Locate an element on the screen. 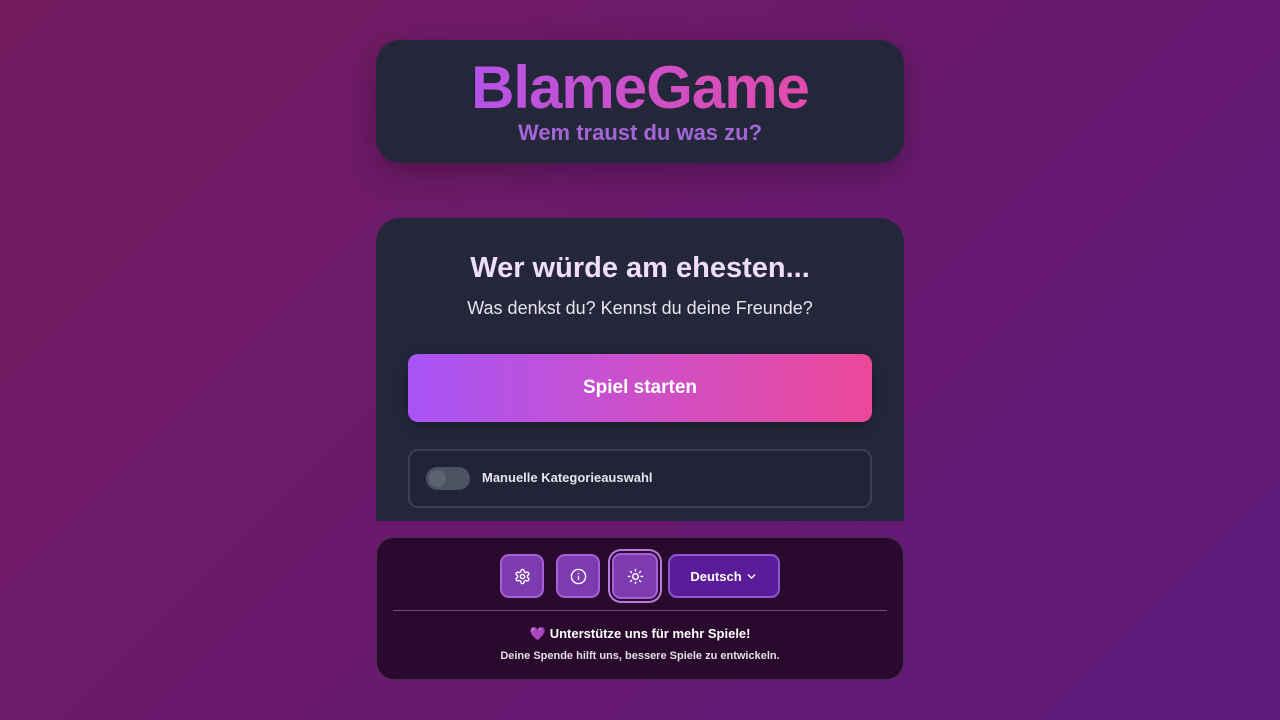  app-subtitle: Wem traust du was zu? is located at coordinates (640, 132).